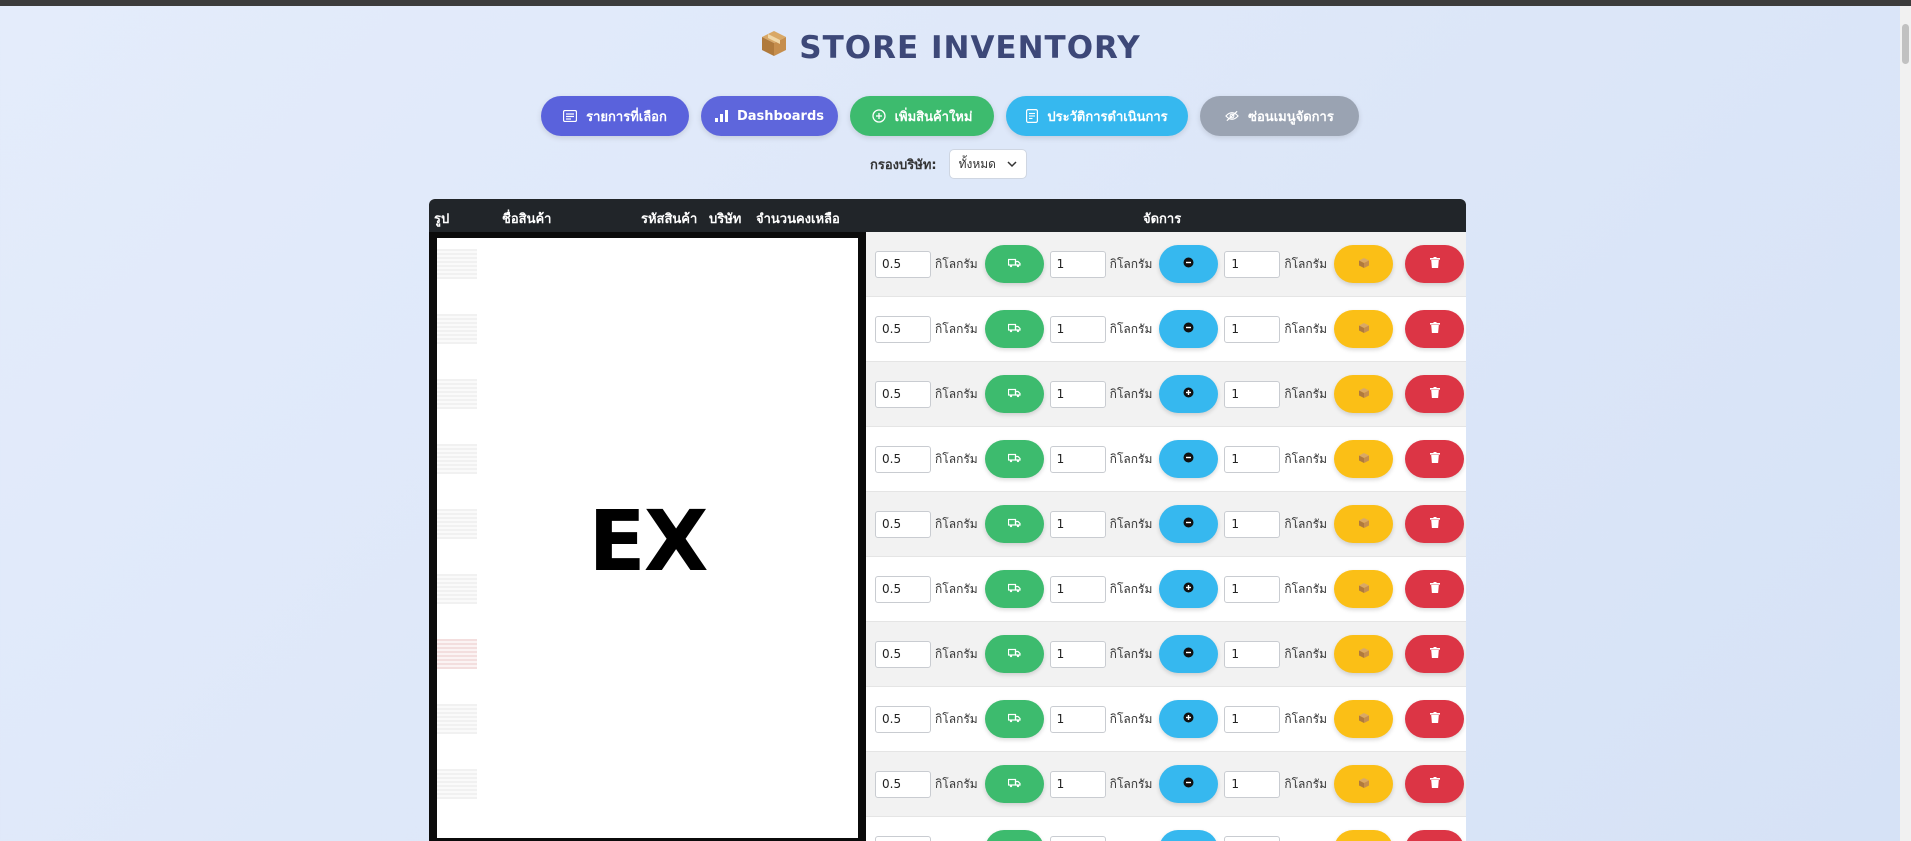 The width and height of the screenshot is (1911, 841). I want to click on history-button: ประวัติการดำเนินการ, so click(1097, 116).